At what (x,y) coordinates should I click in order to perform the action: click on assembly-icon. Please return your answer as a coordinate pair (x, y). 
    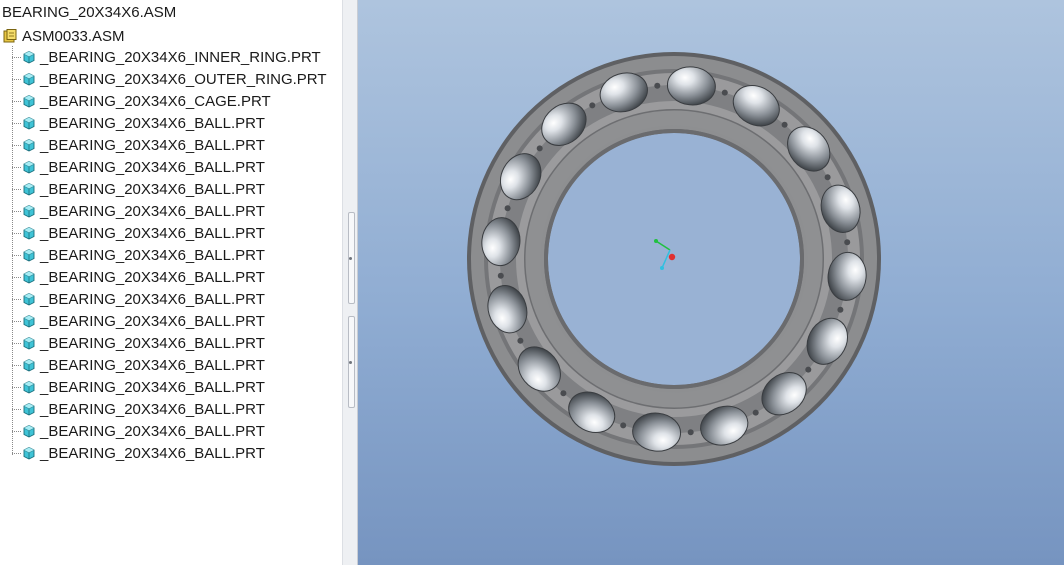
    Looking at the image, I should click on (10, 36).